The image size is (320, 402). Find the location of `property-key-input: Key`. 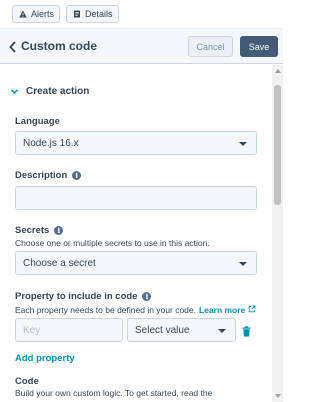

property-key-input: Key is located at coordinates (69, 330).